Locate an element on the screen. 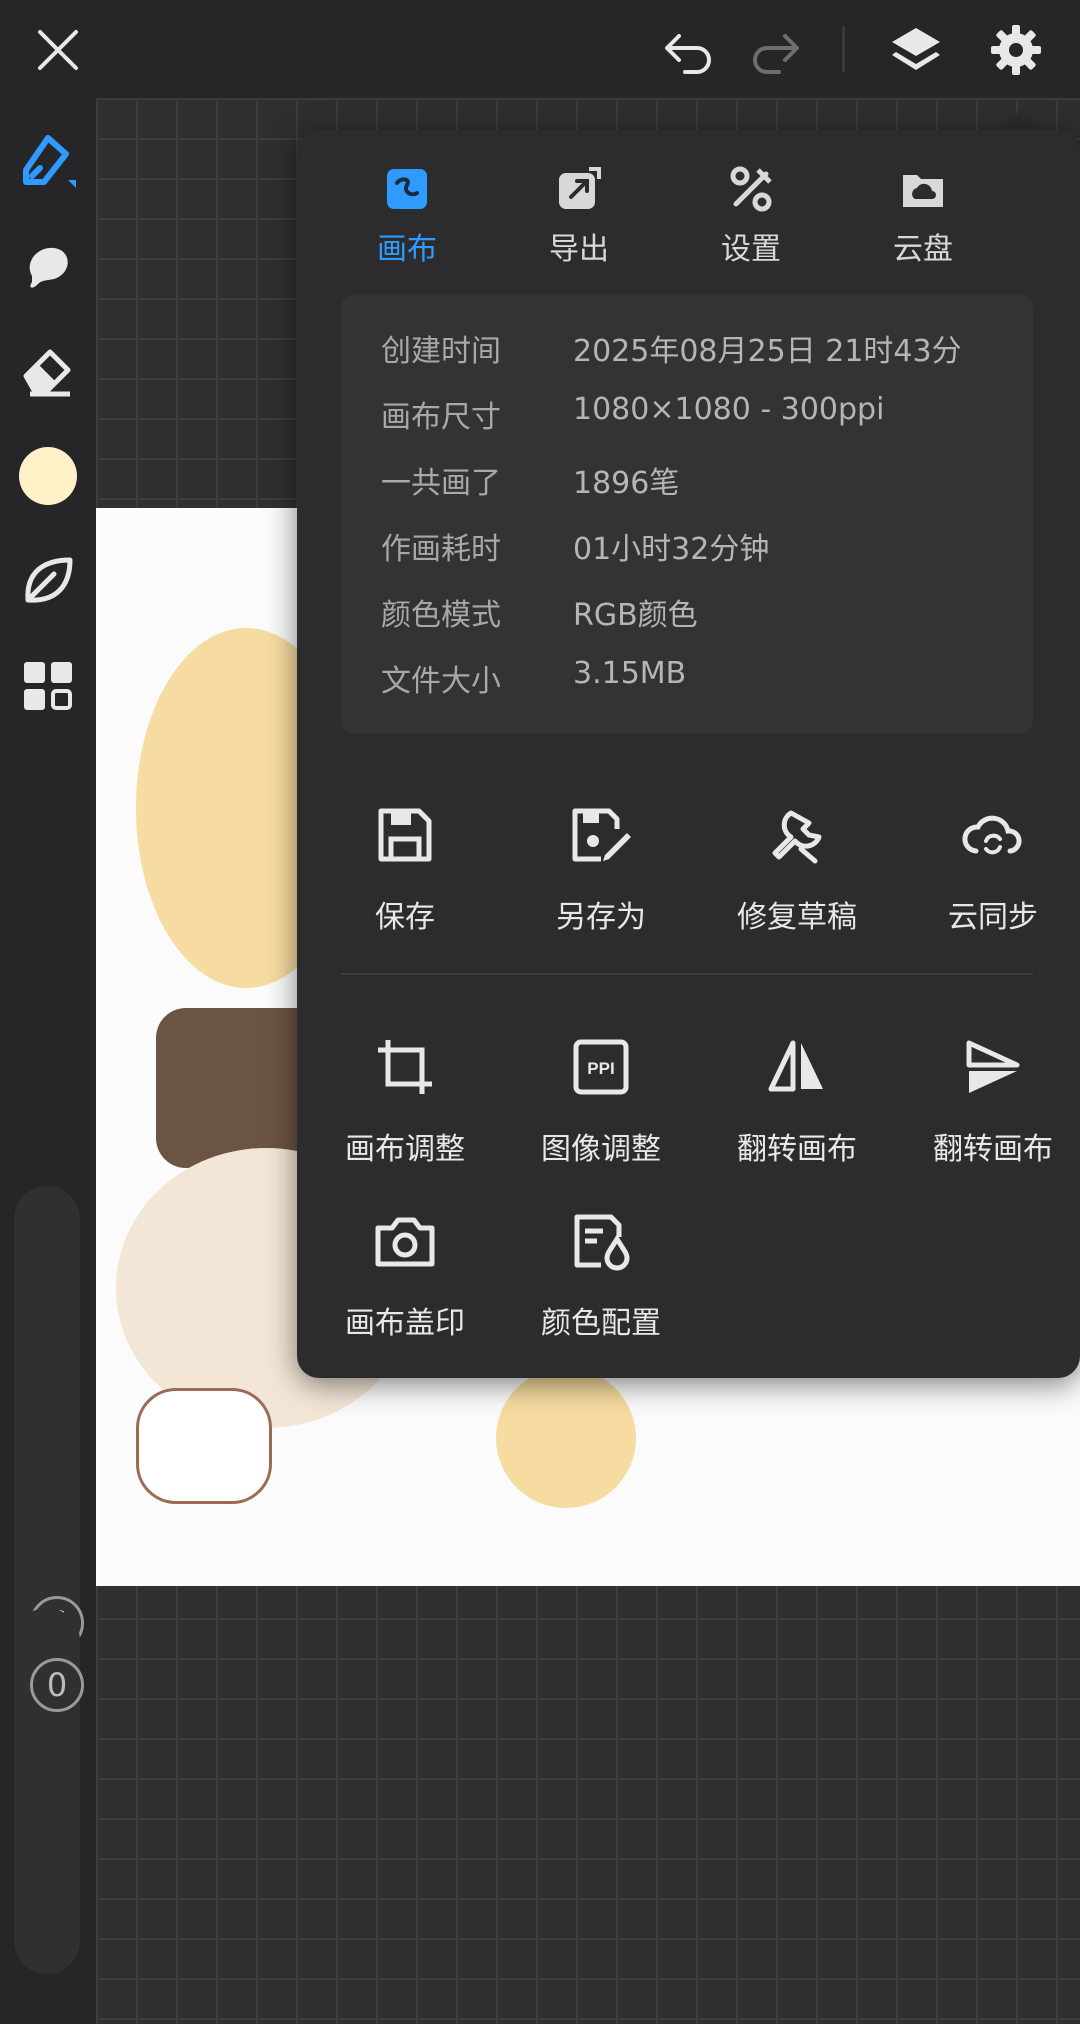 This screenshot has width=1080, height=2024. action-label: 另存为 is located at coordinates (601, 917).